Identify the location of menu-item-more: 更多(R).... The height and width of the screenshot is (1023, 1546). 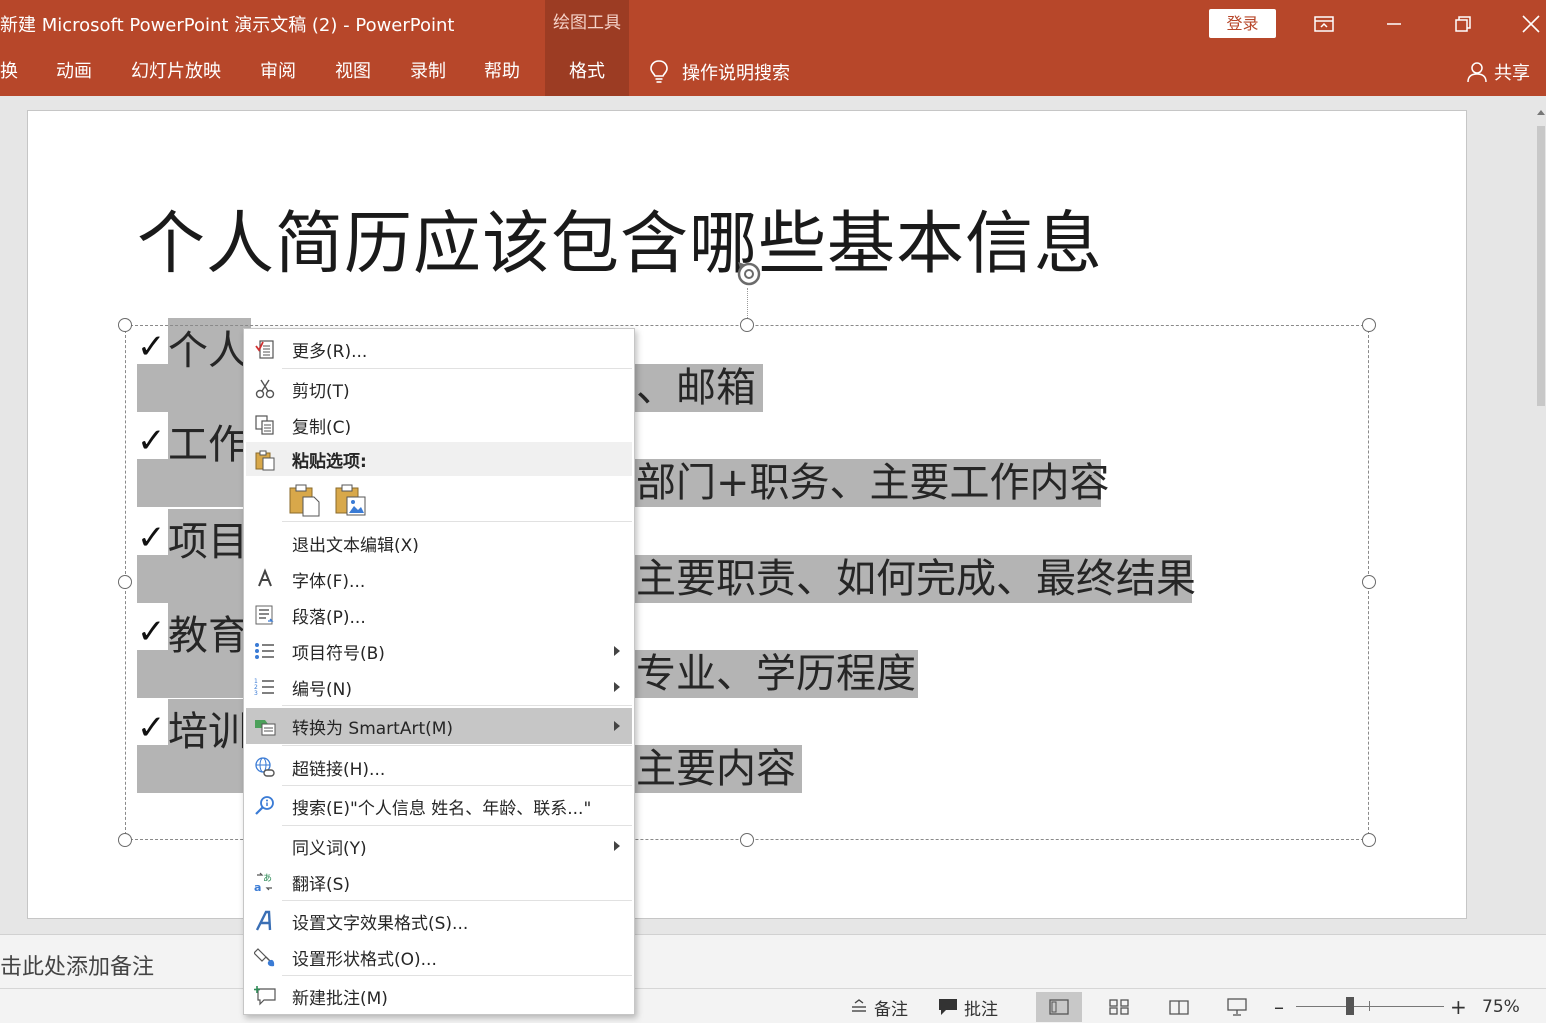
(439, 349).